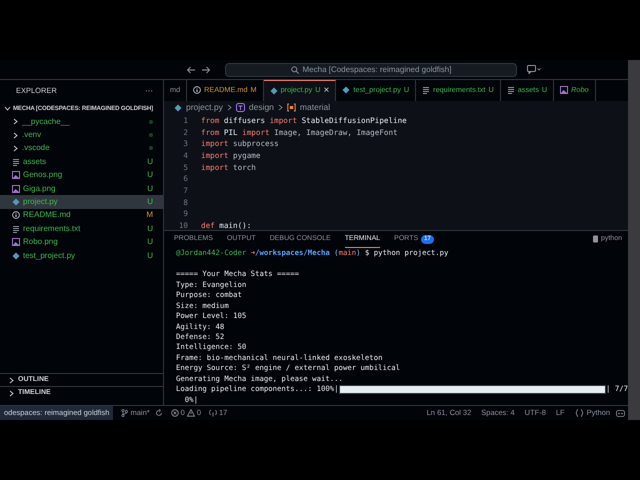  Describe the element at coordinates (81, 202) in the screenshot. I see `file-item: project.py U` at that location.